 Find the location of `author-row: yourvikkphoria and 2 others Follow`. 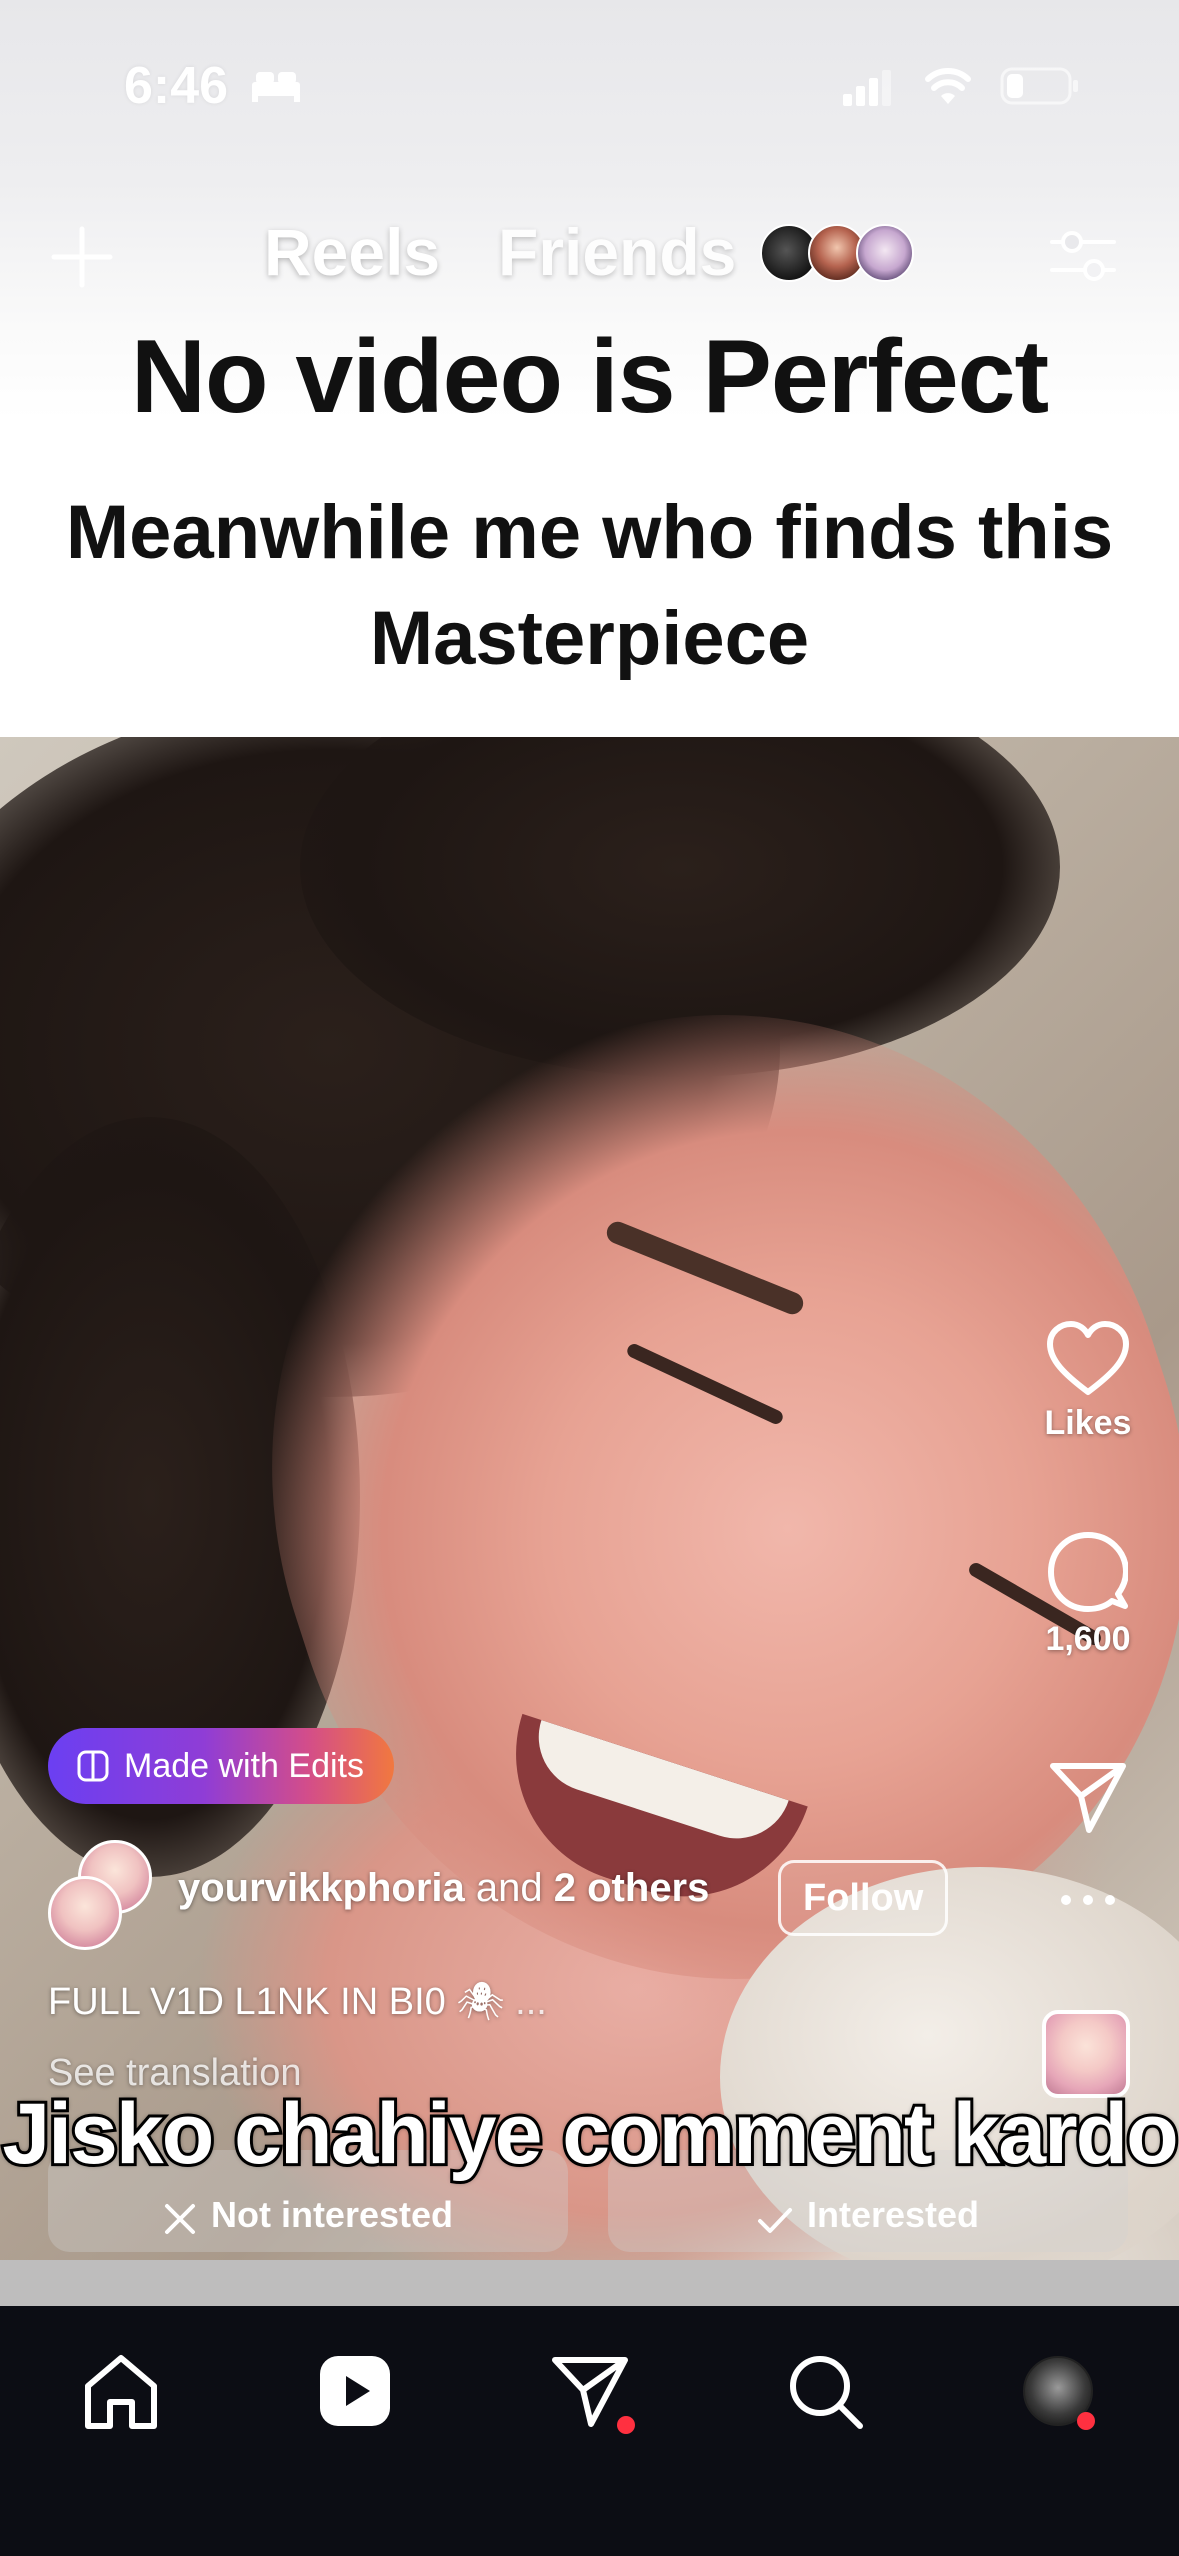

author-row: yourvikkphoria and 2 others Follow is located at coordinates (528, 1895).